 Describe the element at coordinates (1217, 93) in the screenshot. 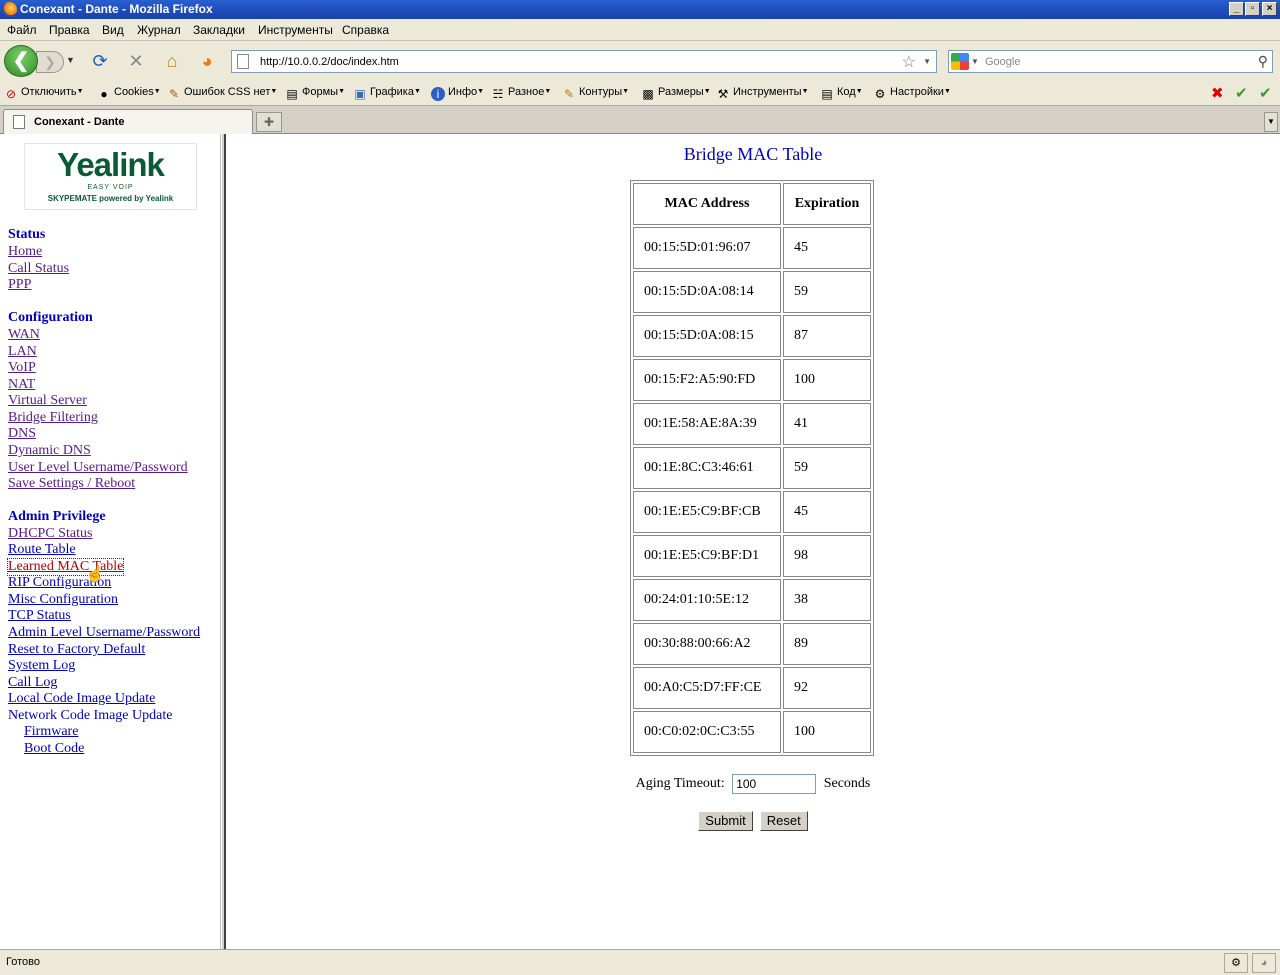

I see `error-icon: ✖` at that location.